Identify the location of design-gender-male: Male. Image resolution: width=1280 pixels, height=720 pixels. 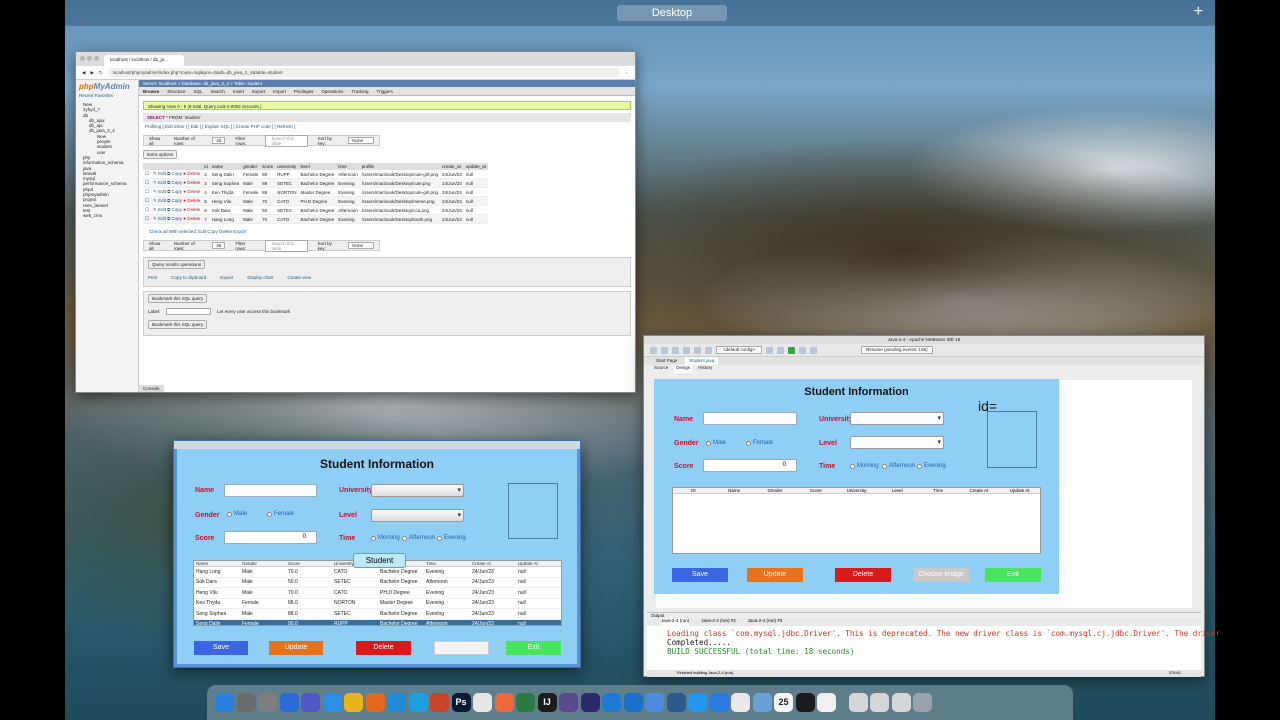
(716, 443).